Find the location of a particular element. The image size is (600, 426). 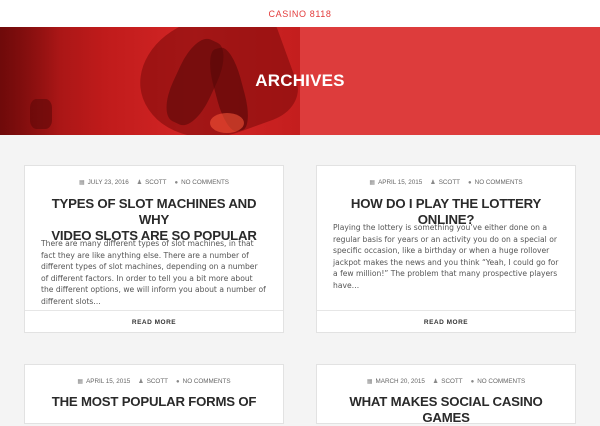

post-title: WHAT MAKES SOCIAL CASINO GAMES is located at coordinates (446, 410).